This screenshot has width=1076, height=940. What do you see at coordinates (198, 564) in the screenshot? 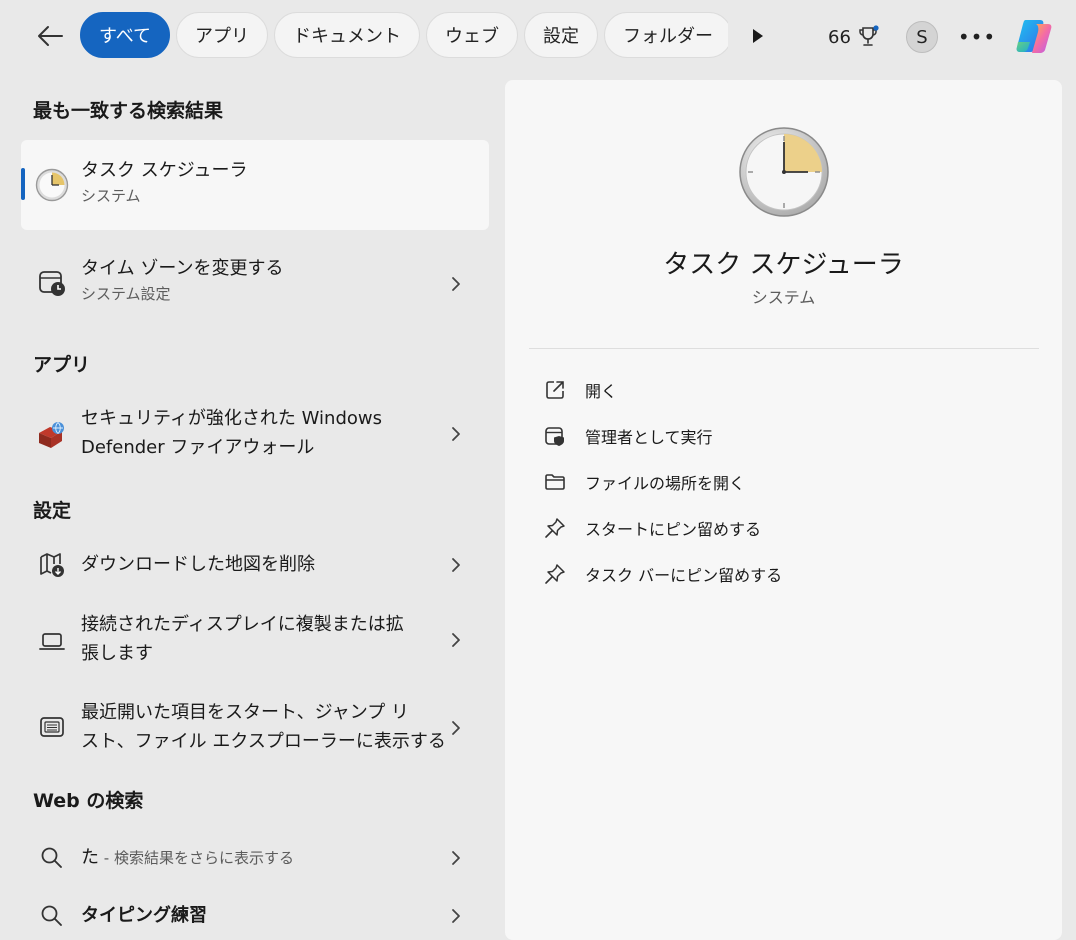
I see `setting-title: ダウンロードした地図を削除` at bounding box center [198, 564].